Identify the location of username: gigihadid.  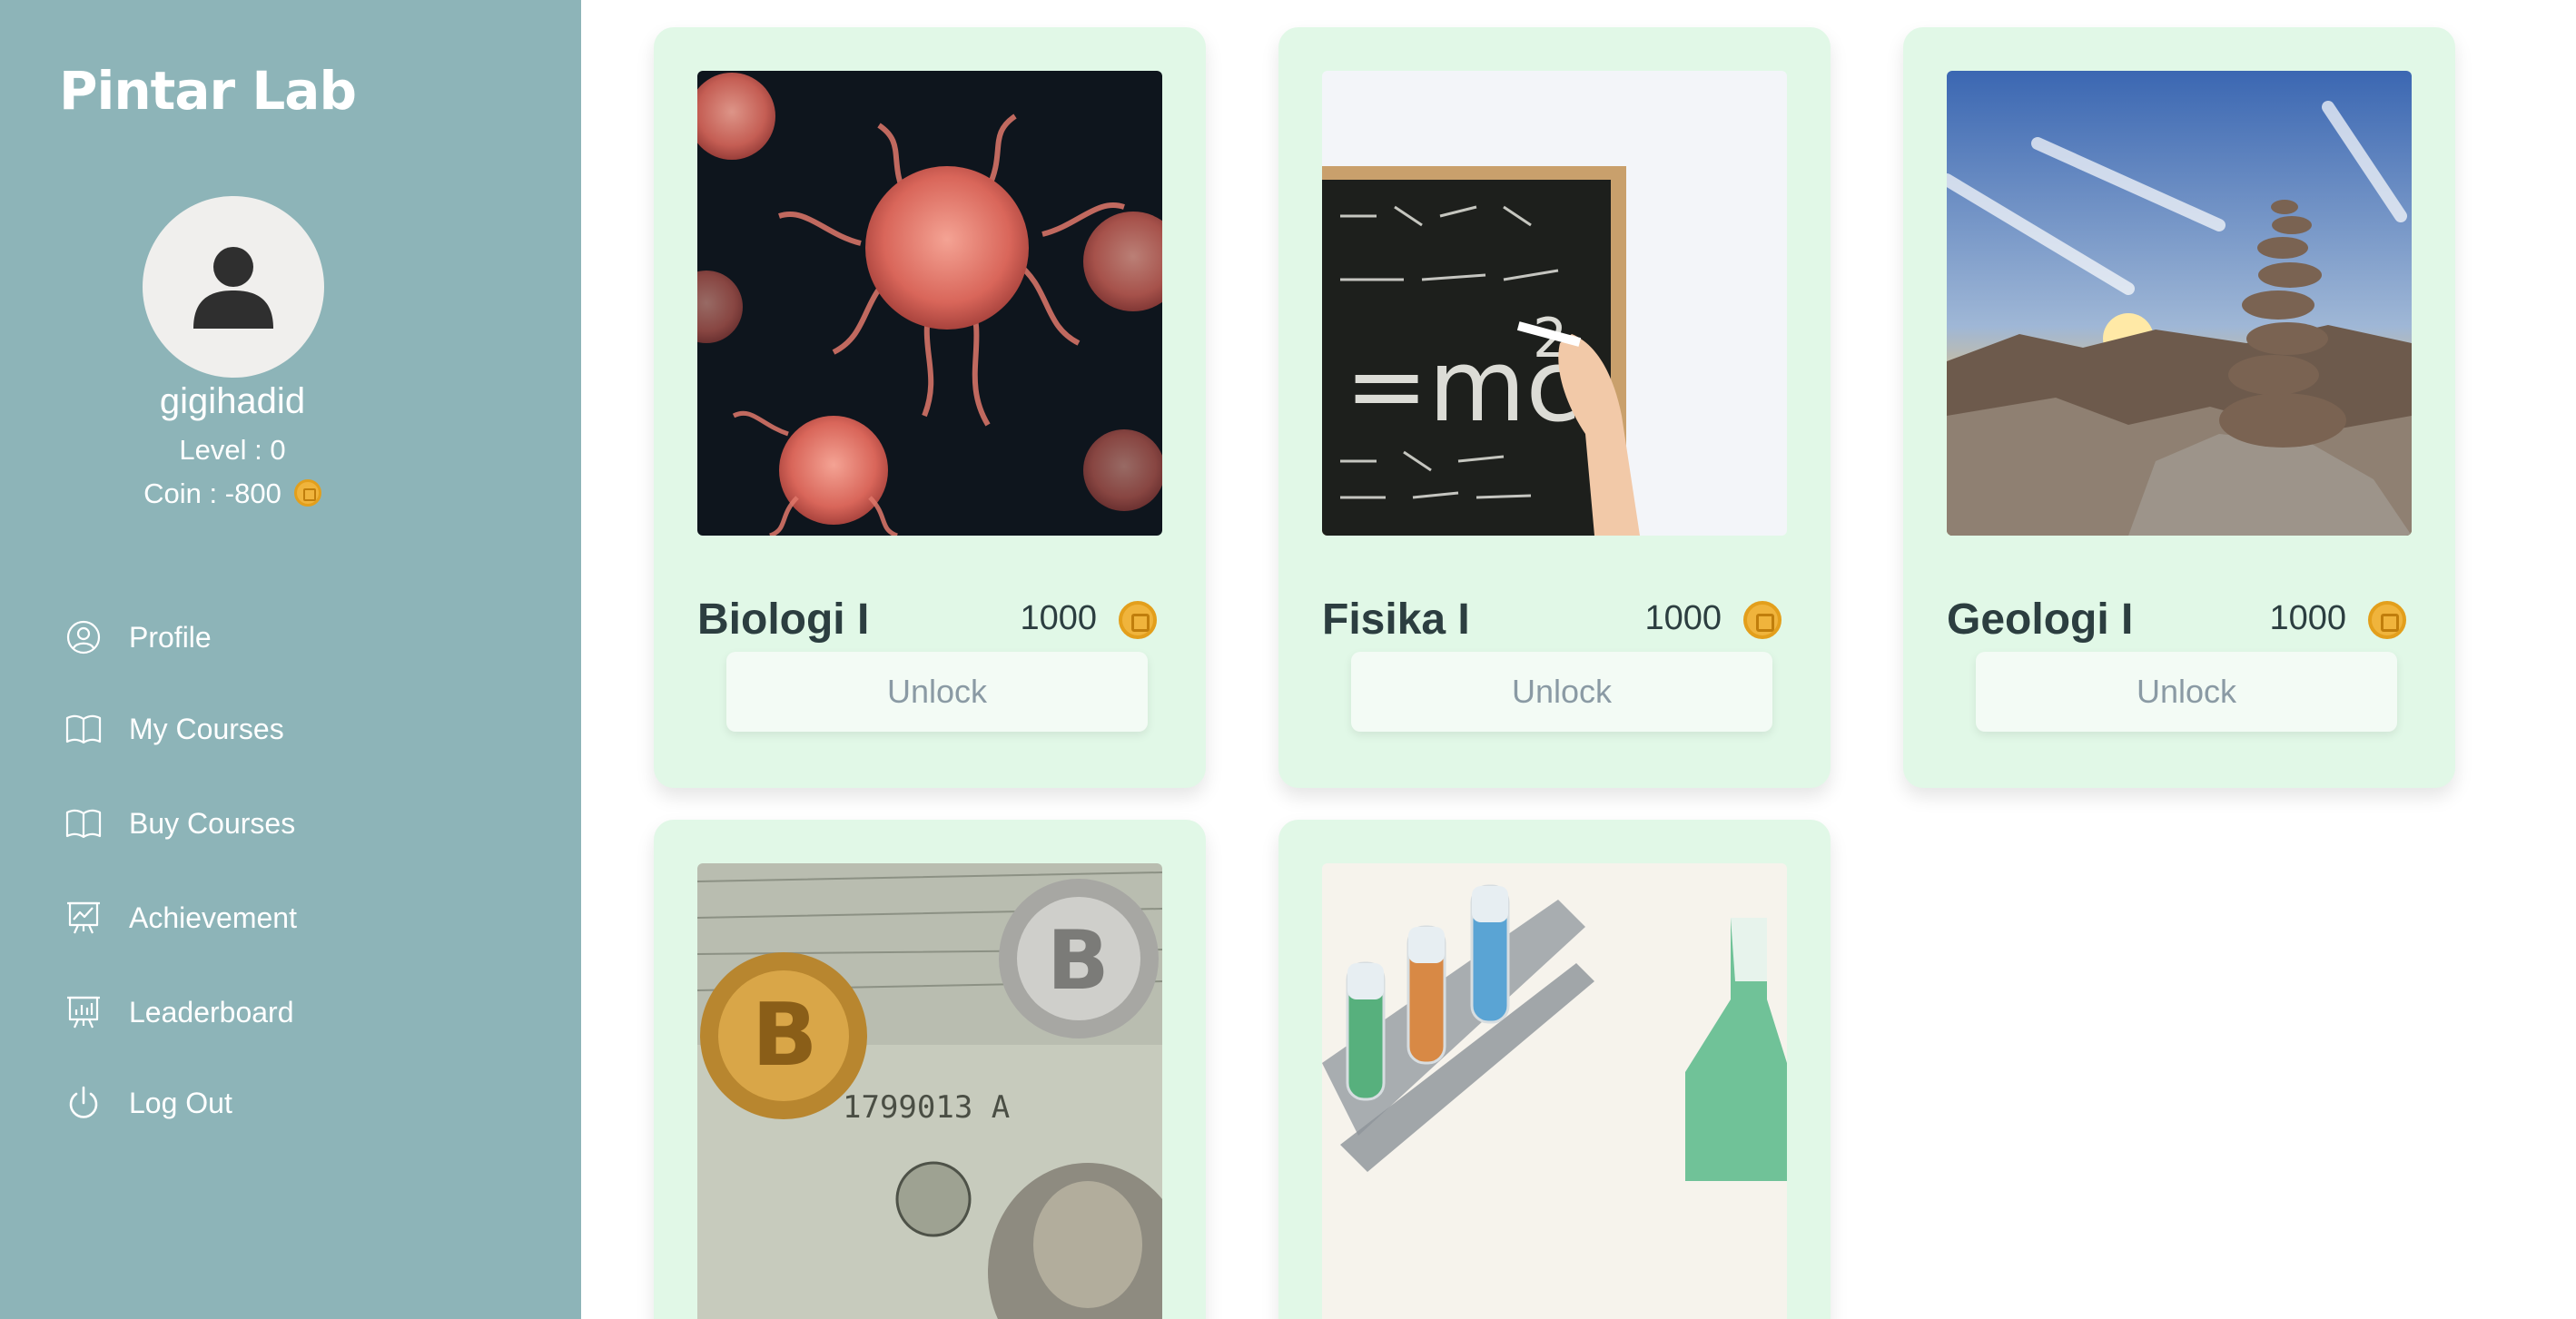
(233, 401).